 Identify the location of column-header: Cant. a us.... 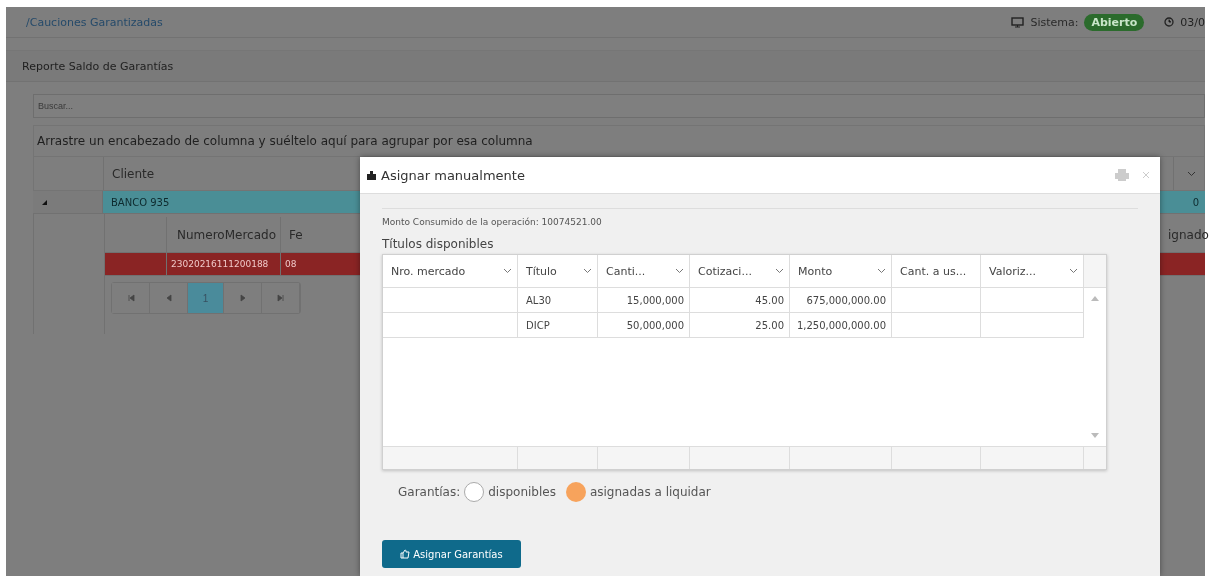
(933, 271).